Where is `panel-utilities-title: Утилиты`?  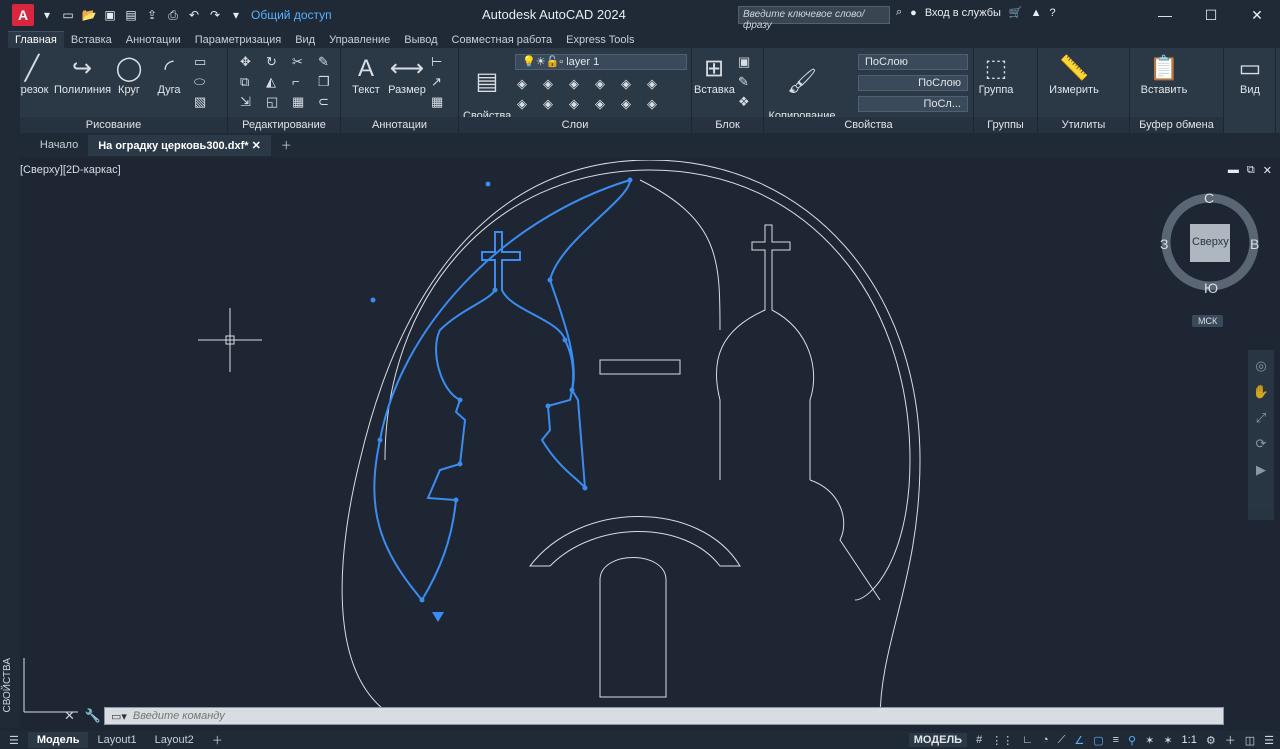 panel-utilities-title: Утилиты is located at coordinates (1083, 125).